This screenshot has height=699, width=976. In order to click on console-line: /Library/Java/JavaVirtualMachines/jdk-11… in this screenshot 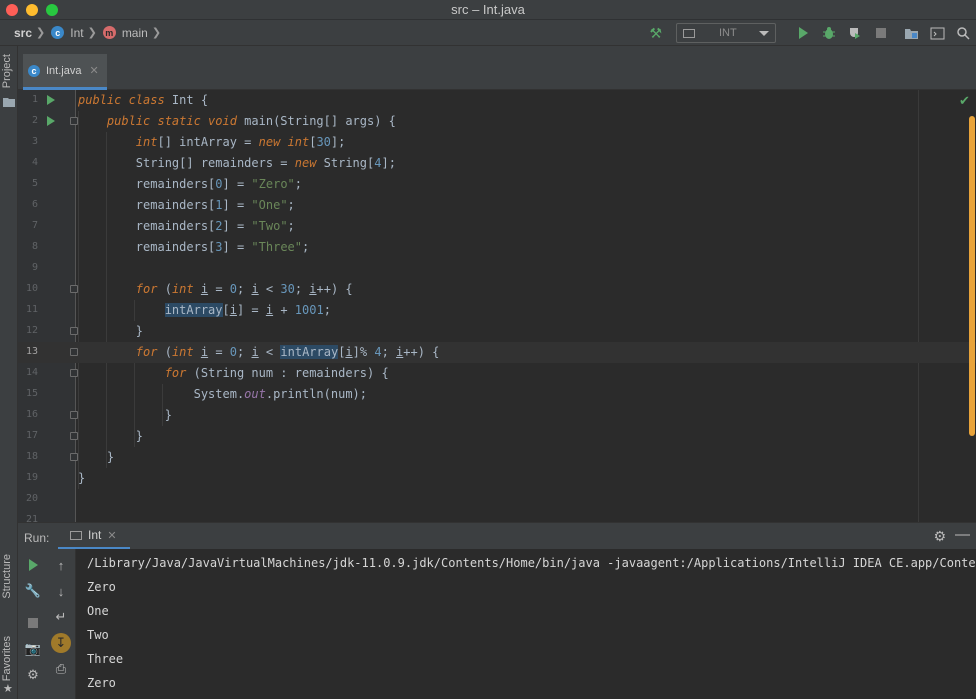, I will do `click(531, 563)`.